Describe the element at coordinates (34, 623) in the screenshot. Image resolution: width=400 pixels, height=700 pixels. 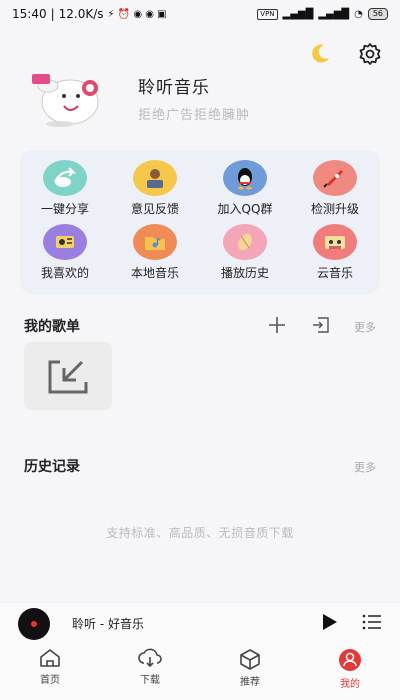
I see `album-disc` at that location.